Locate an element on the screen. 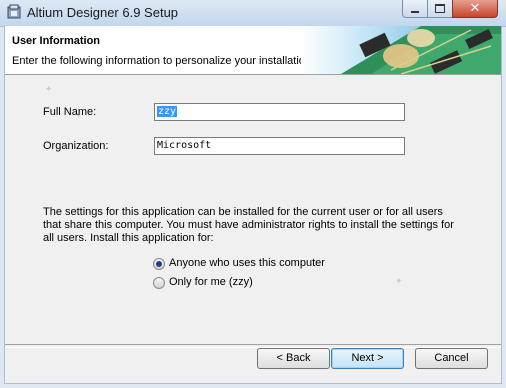  minimize-icon is located at coordinates (415, 11).